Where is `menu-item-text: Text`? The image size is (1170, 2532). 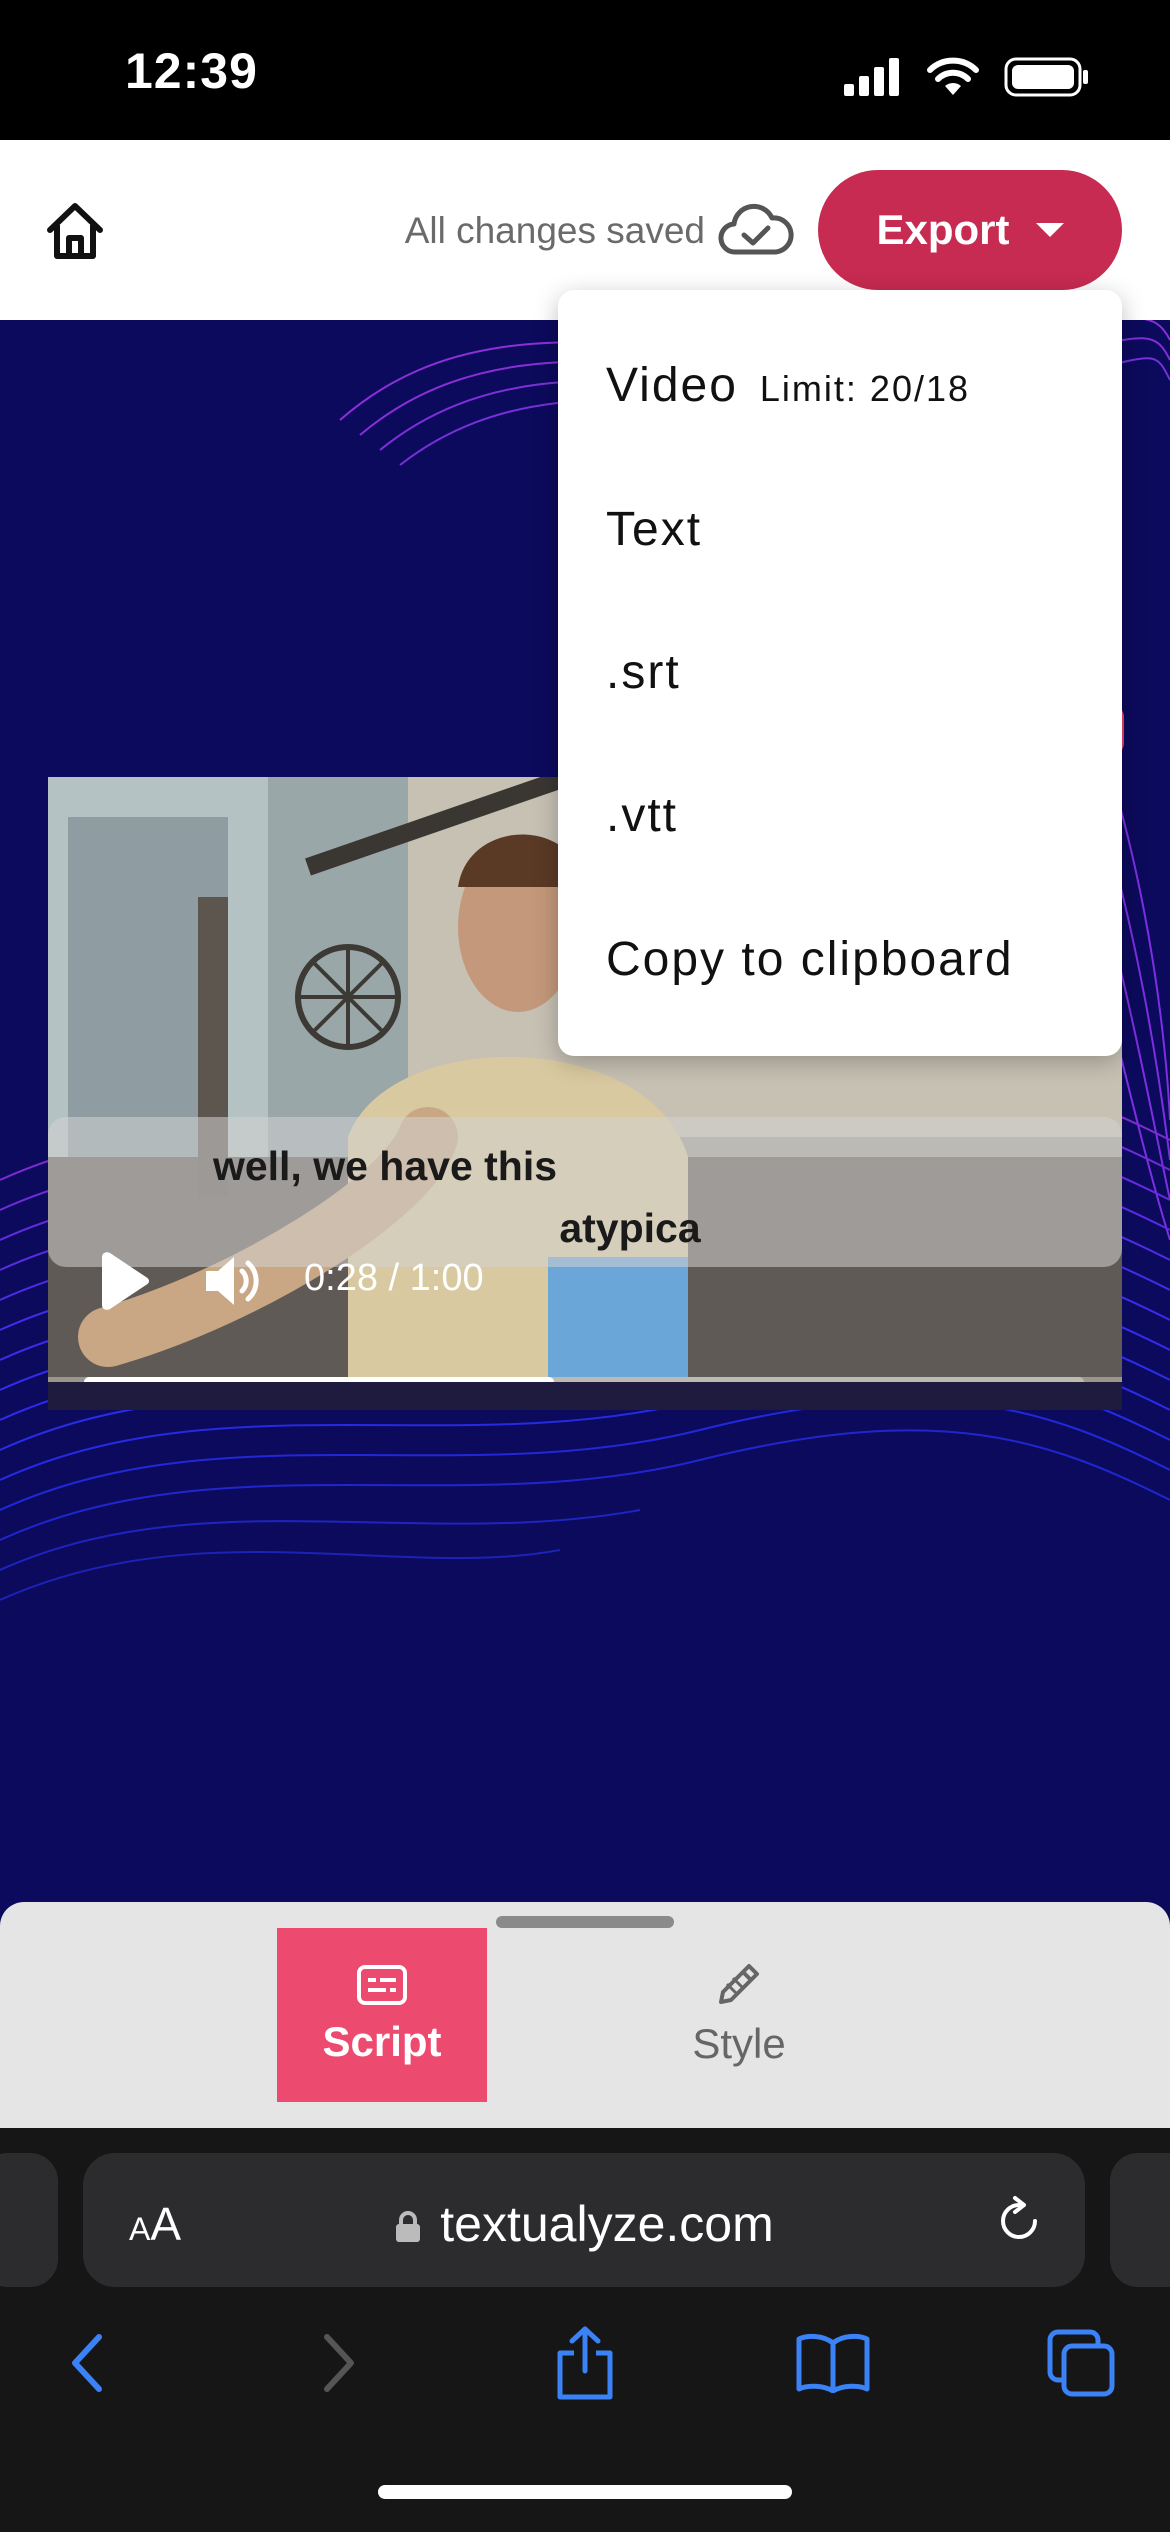
menu-item-text: Text is located at coordinates (654, 529).